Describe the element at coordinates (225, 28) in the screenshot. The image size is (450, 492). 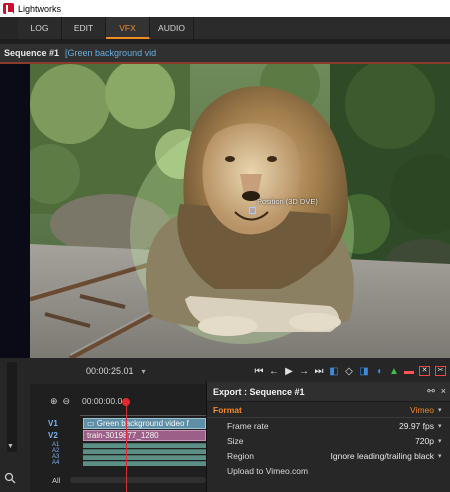
I see `main-tabs: LOG EDIT VFX AUDIO` at that location.